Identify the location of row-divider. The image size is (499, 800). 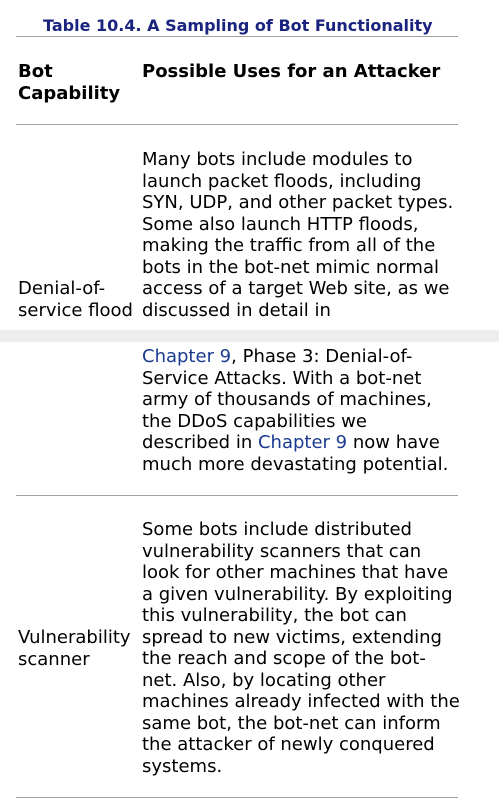
(237, 495).